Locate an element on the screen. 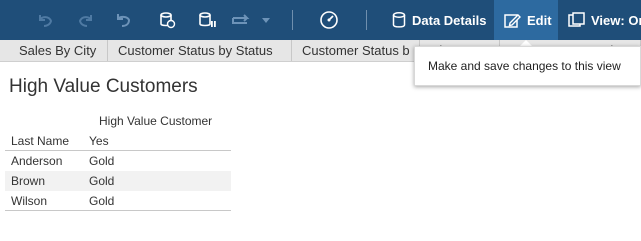 The height and width of the screenshot is (241, 641). column-header: High Value Customer is located at coordinates (156, 121).